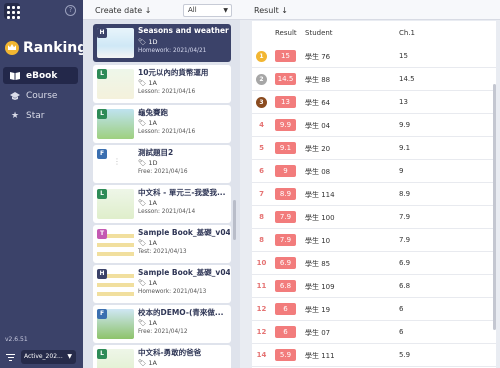 The image size is (500, 368). Describe the element at coordinates (162, 164) in the screenshot. I see `ebook-card: F ⋮ 測試題目2 🏷 1D Free: 2021/04/16` at that location.